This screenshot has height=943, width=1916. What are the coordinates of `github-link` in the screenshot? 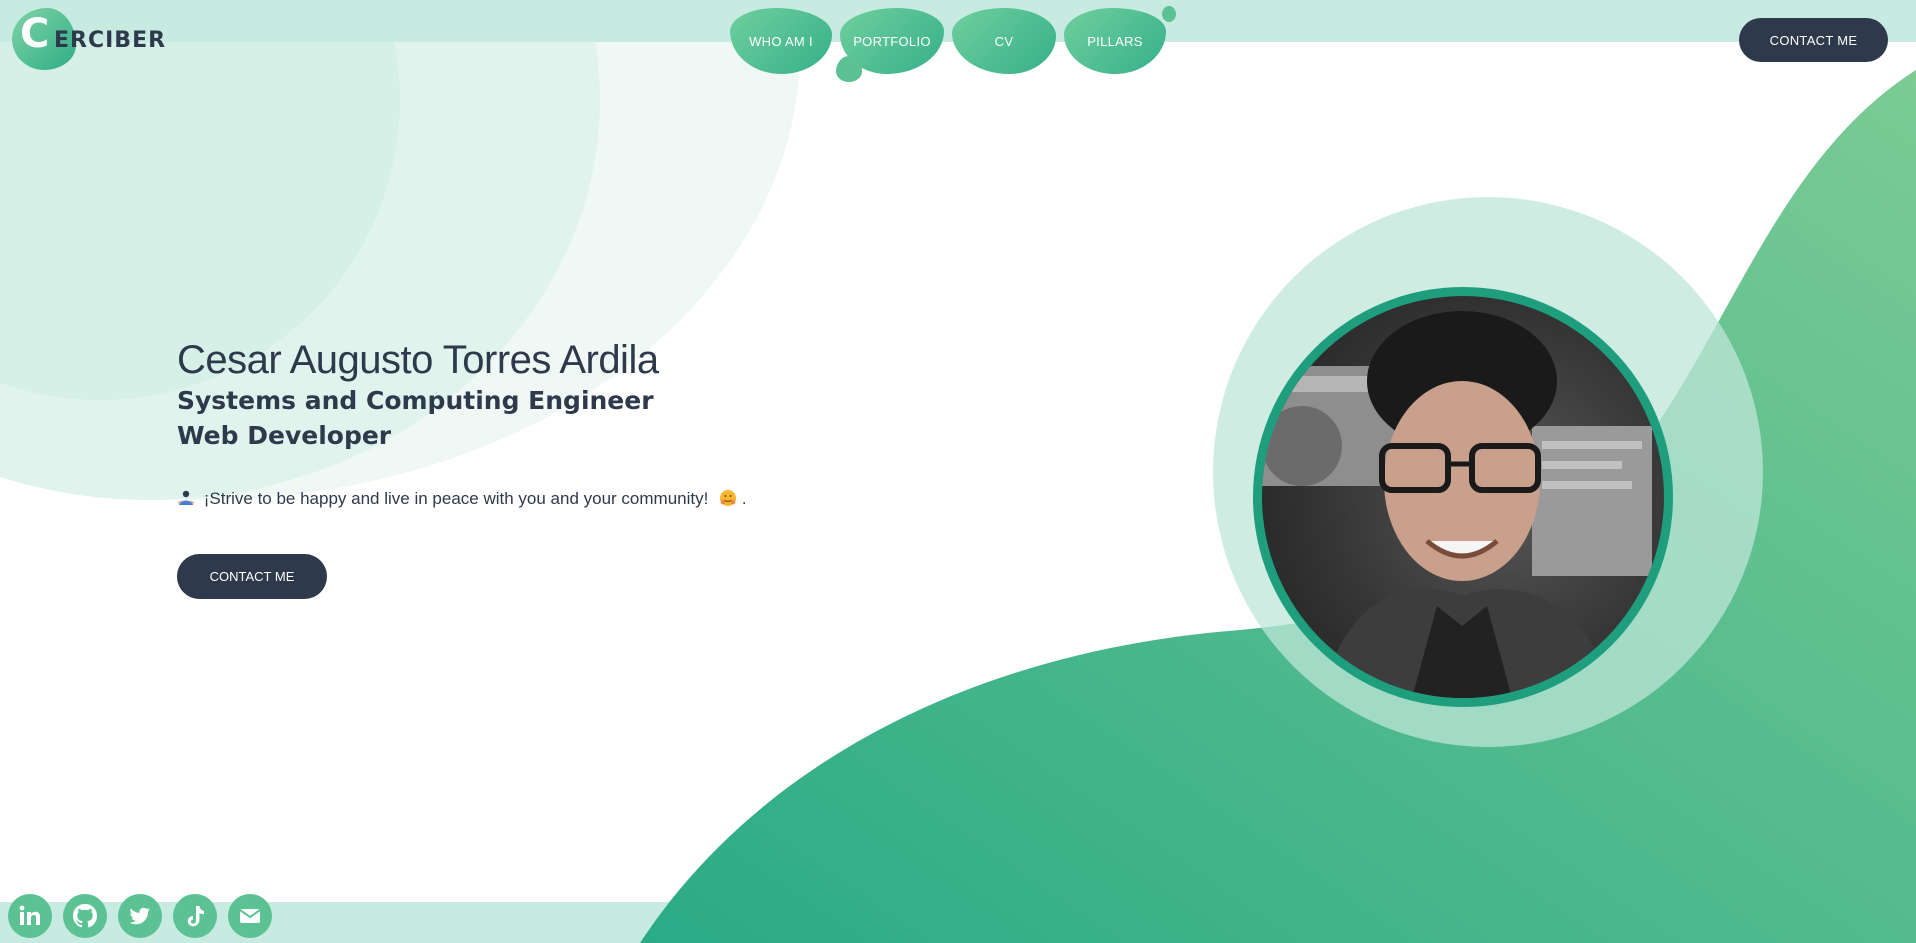 It's located at (85, 916).